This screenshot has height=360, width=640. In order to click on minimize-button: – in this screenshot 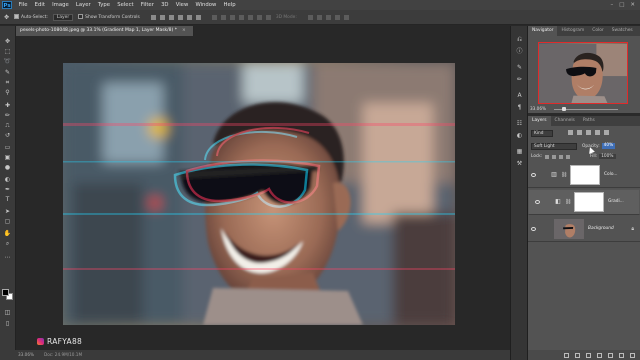, I will do `click(611, 5)`.